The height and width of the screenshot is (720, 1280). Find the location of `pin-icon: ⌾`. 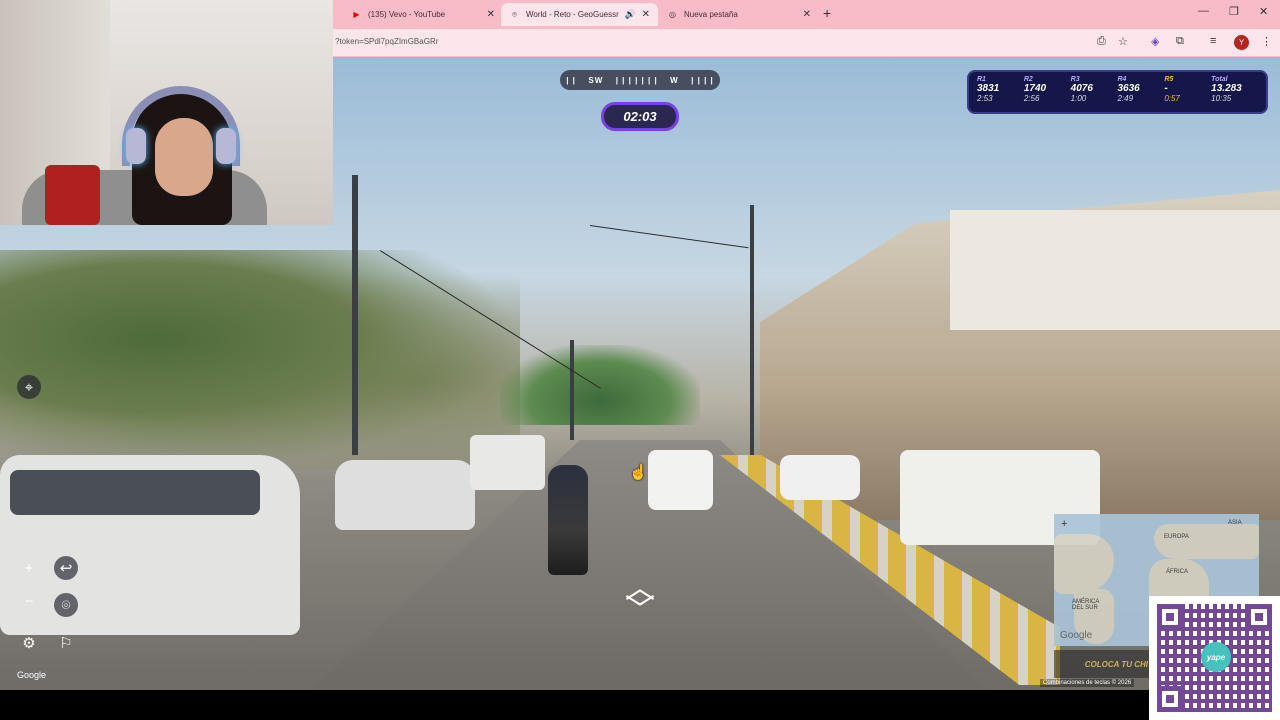

pin-icon: ⌾ is located at coordinates (66, 605).